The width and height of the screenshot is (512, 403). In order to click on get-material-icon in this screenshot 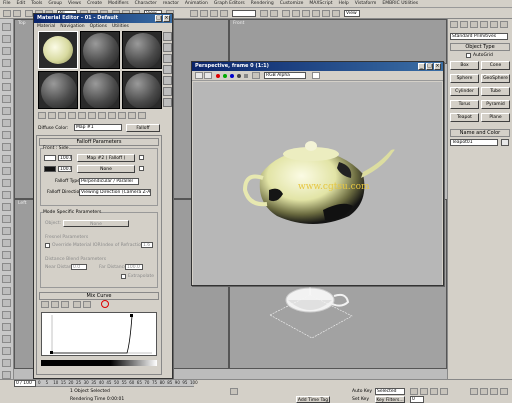, I will do `click(42, 115)`.